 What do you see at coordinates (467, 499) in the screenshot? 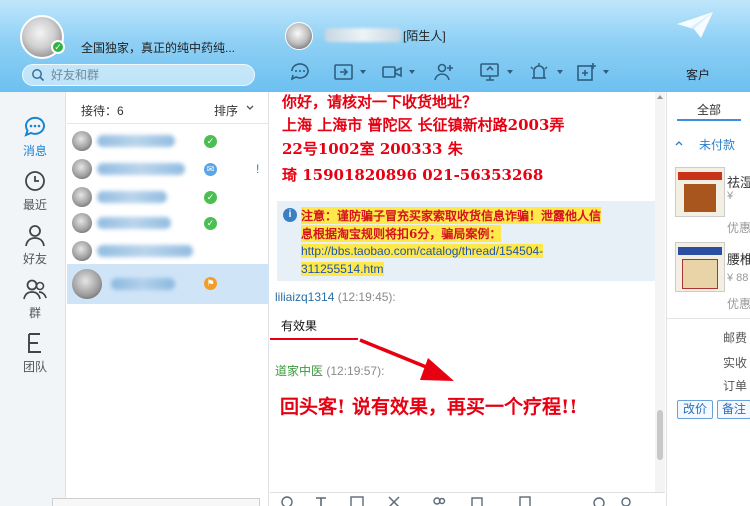
I see `input-toolbar` at bounding box center [467, 499].